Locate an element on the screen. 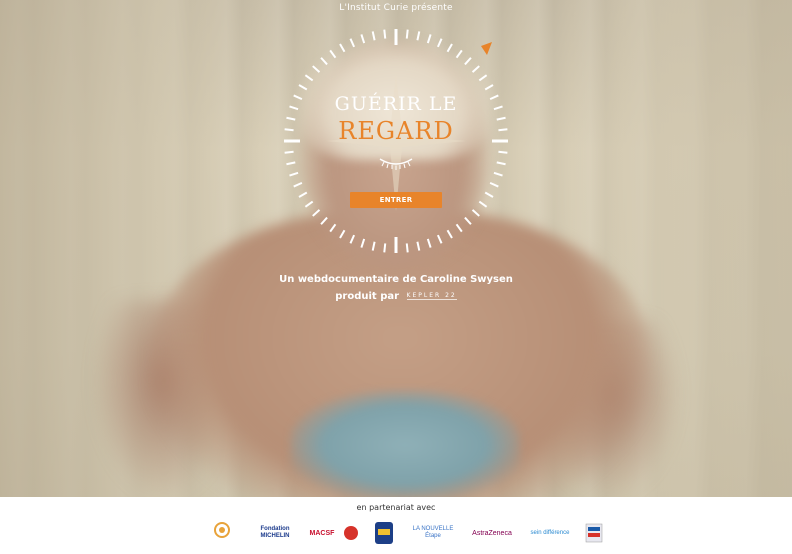 The height and width of the screenshot is (554, 792). partner-logo-institut-curie is located at coordinates (222, 533).